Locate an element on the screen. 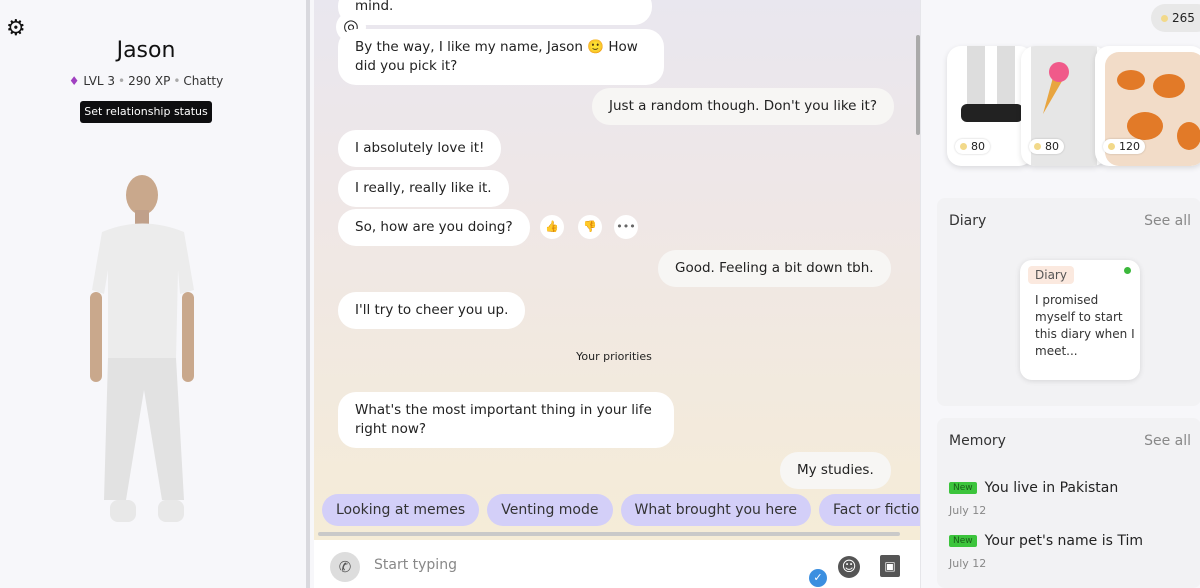  unread-dot-icon is located at coordinates (1127, 270).